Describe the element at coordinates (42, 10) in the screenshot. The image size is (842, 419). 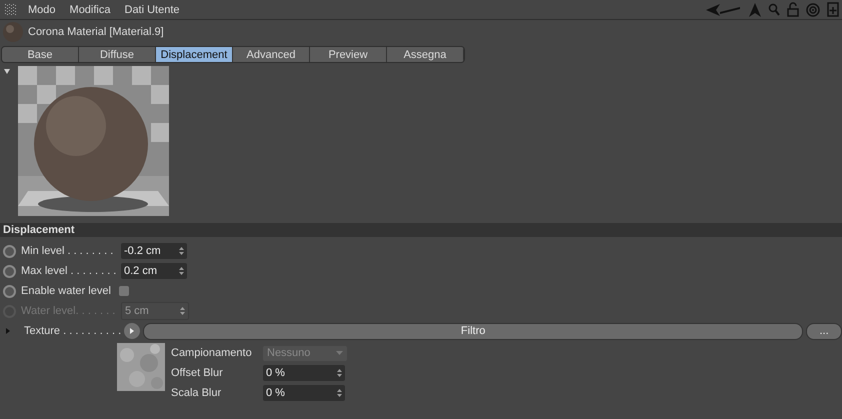
I see `menu-item: Modo` at that location.